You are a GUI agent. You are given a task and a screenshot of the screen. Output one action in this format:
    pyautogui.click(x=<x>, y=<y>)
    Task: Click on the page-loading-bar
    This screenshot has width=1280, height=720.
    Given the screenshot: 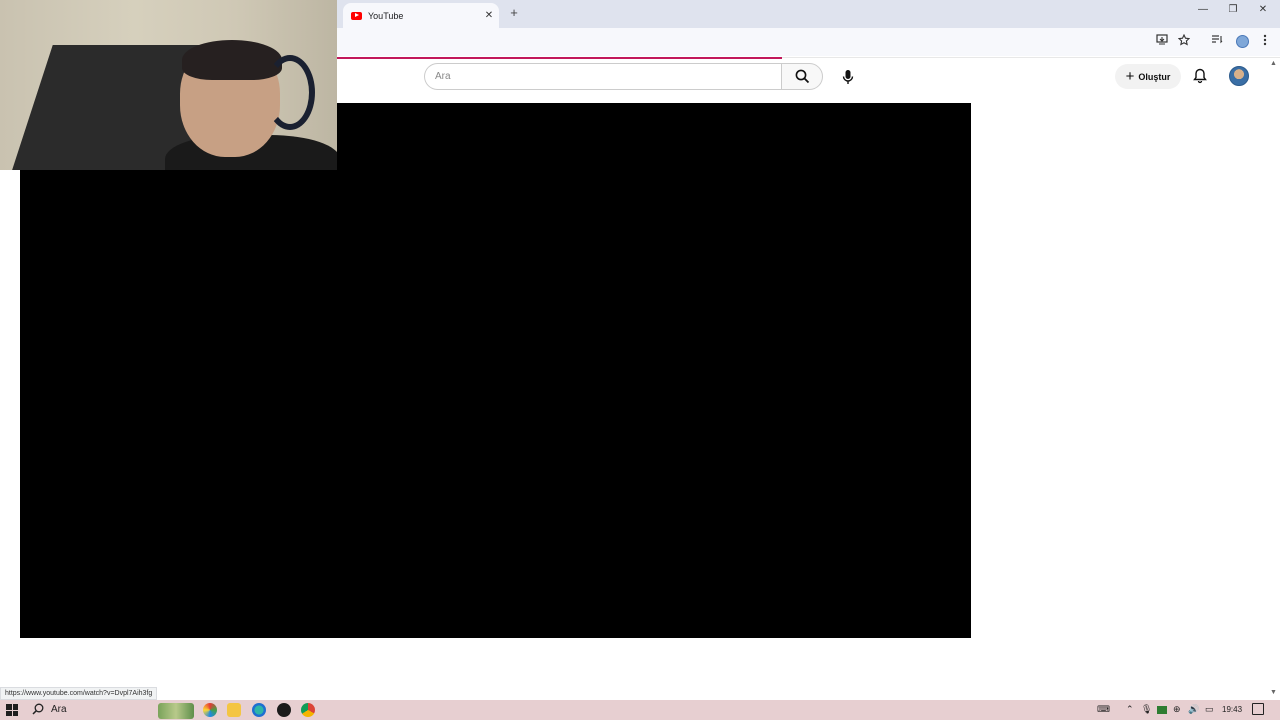 What is the action you would take?
    pyautogui.click(x=559, y=58)
    